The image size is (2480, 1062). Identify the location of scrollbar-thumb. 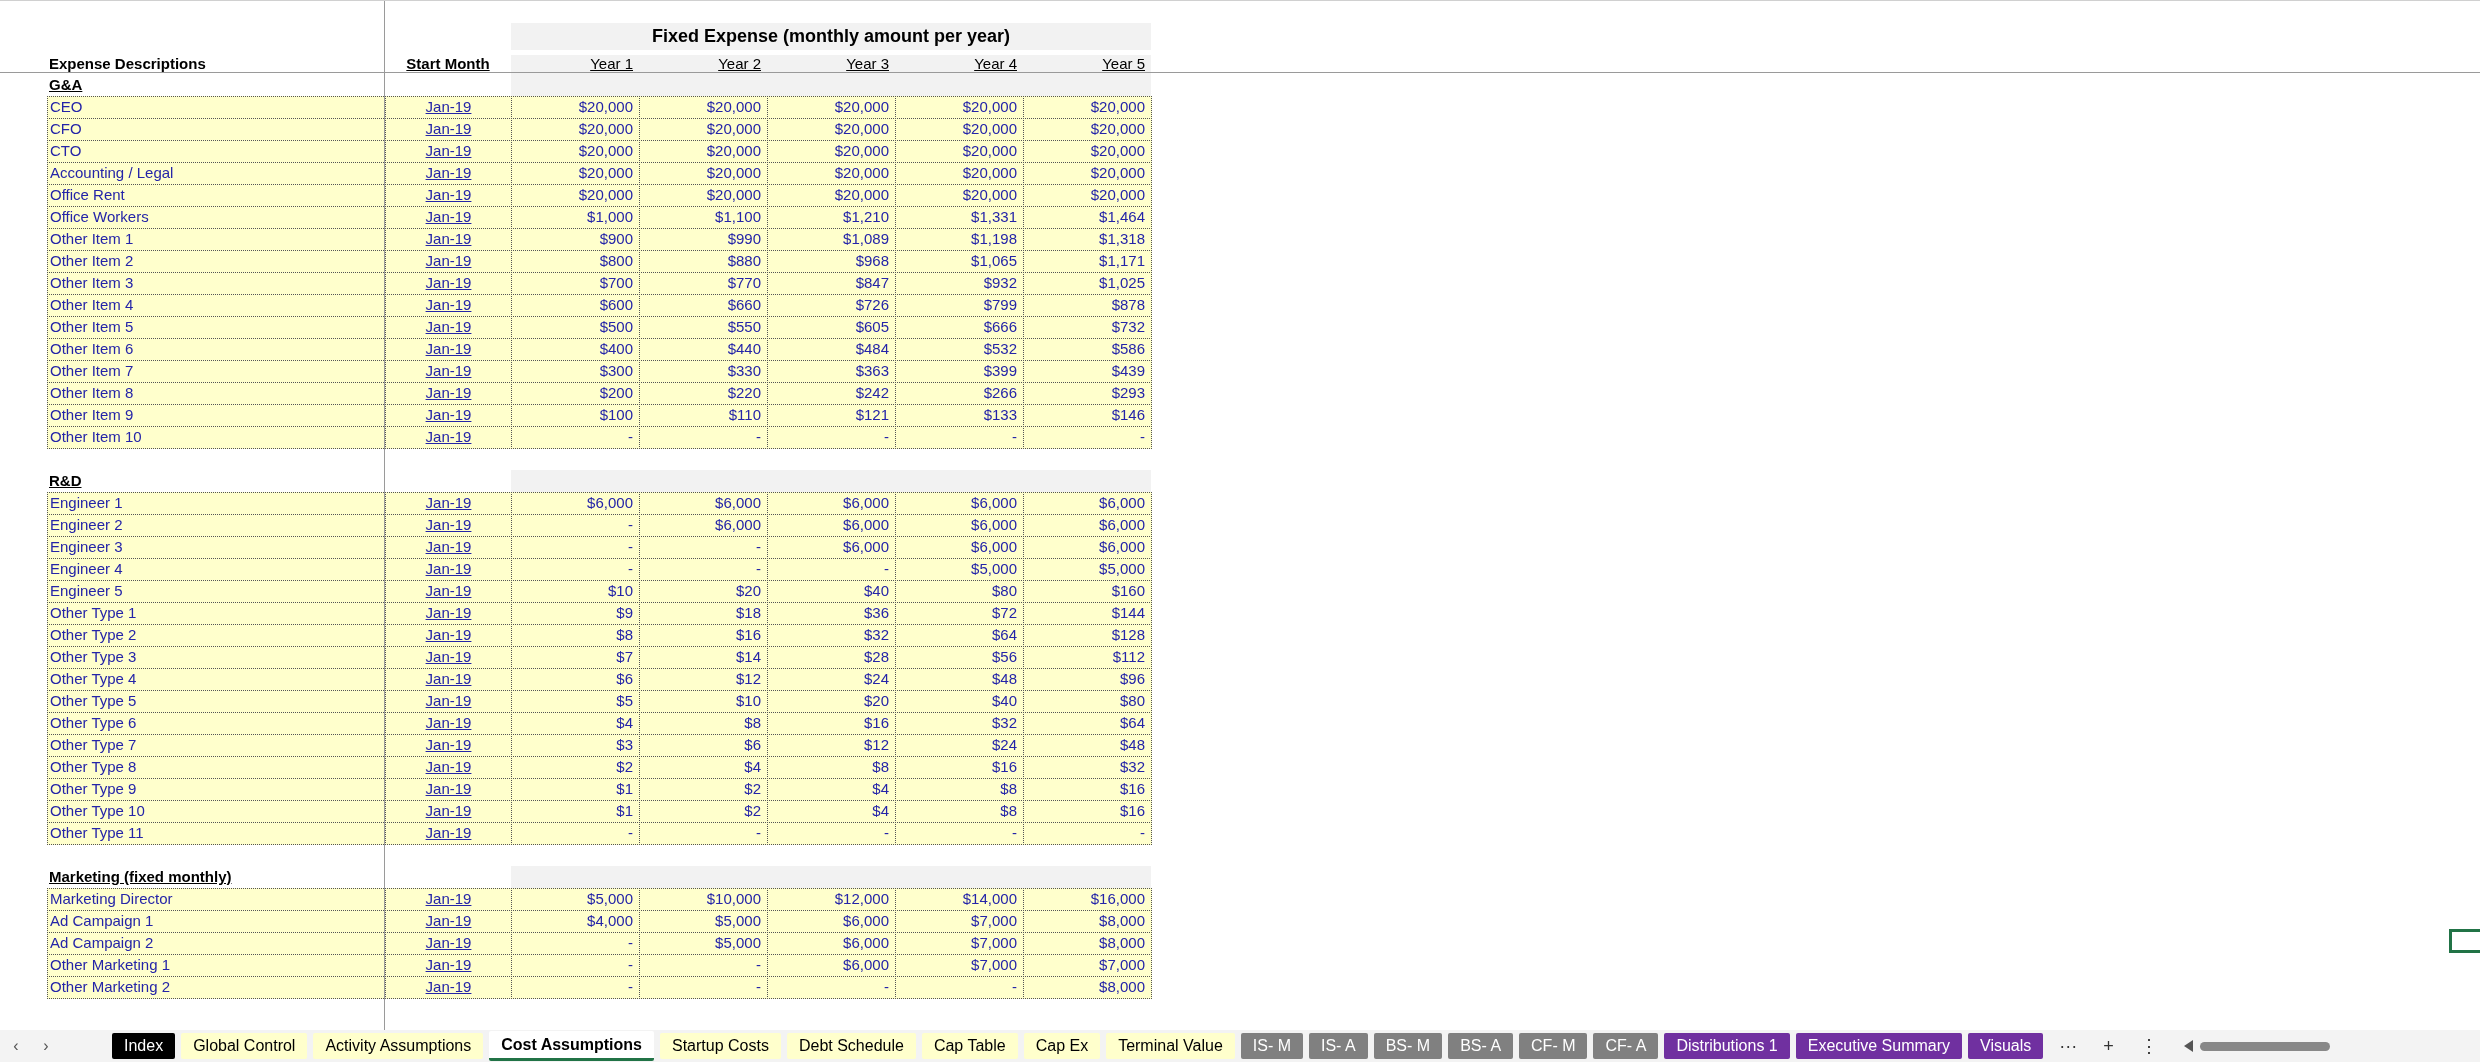
(2264, 1046).